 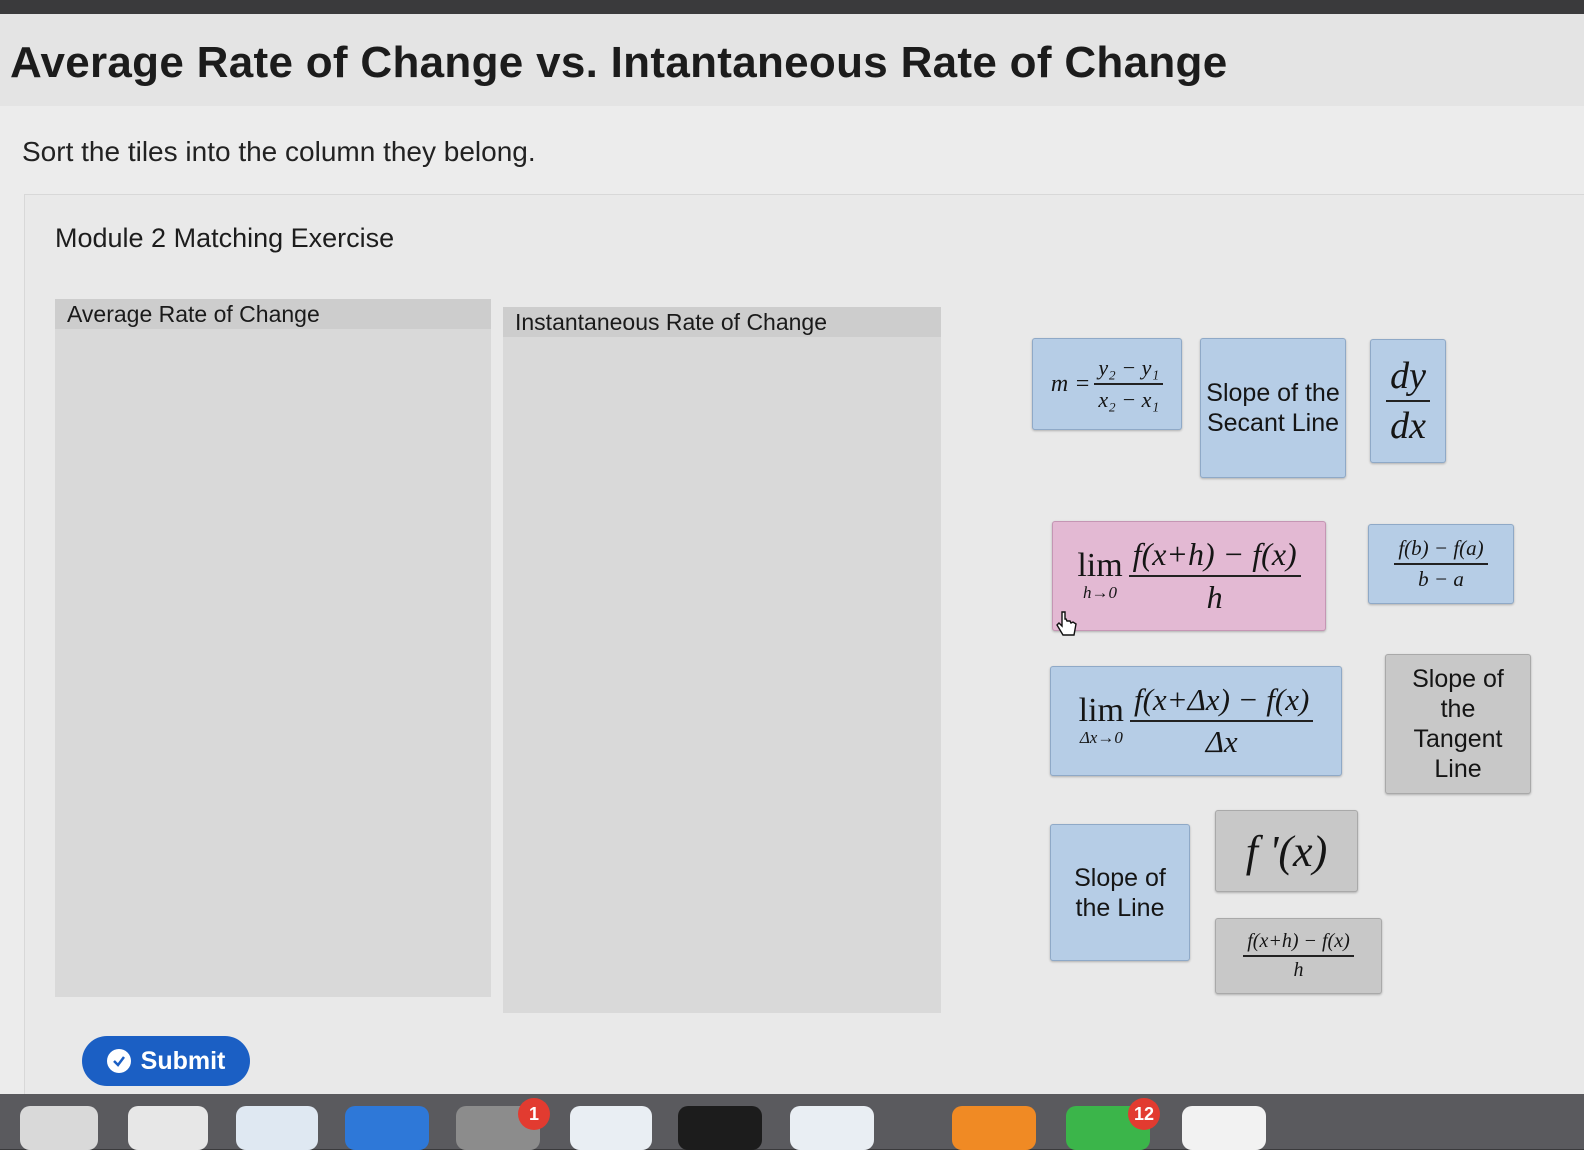 I want to click on tile-tangent-line-label: Slope of the Tangent Line, so click(x=1458, y=724).